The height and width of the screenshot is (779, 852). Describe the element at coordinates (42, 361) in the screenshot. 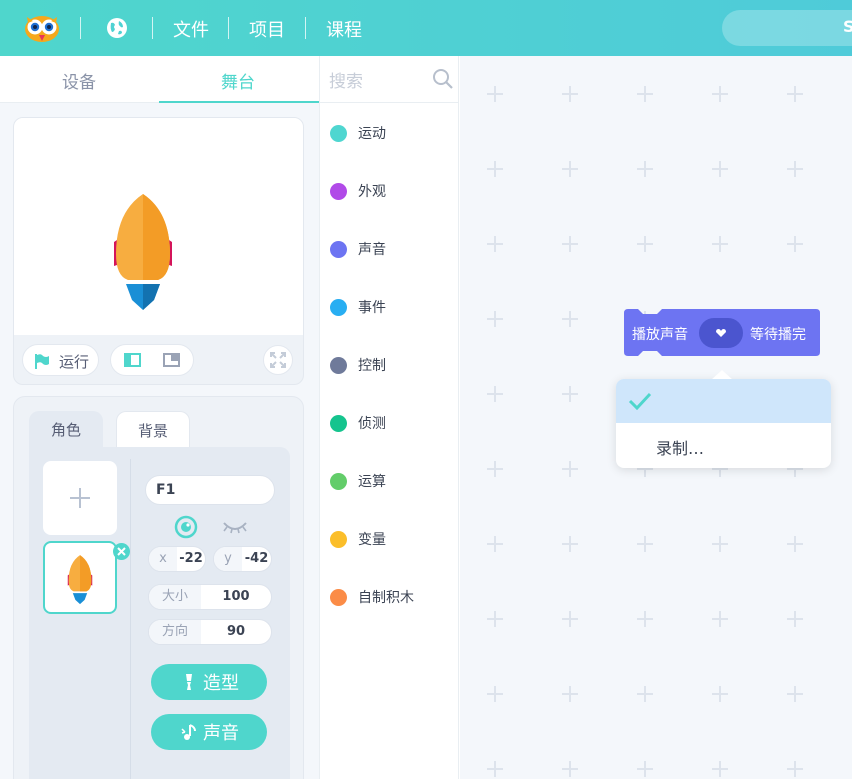

I see `flag-icon` at that location.